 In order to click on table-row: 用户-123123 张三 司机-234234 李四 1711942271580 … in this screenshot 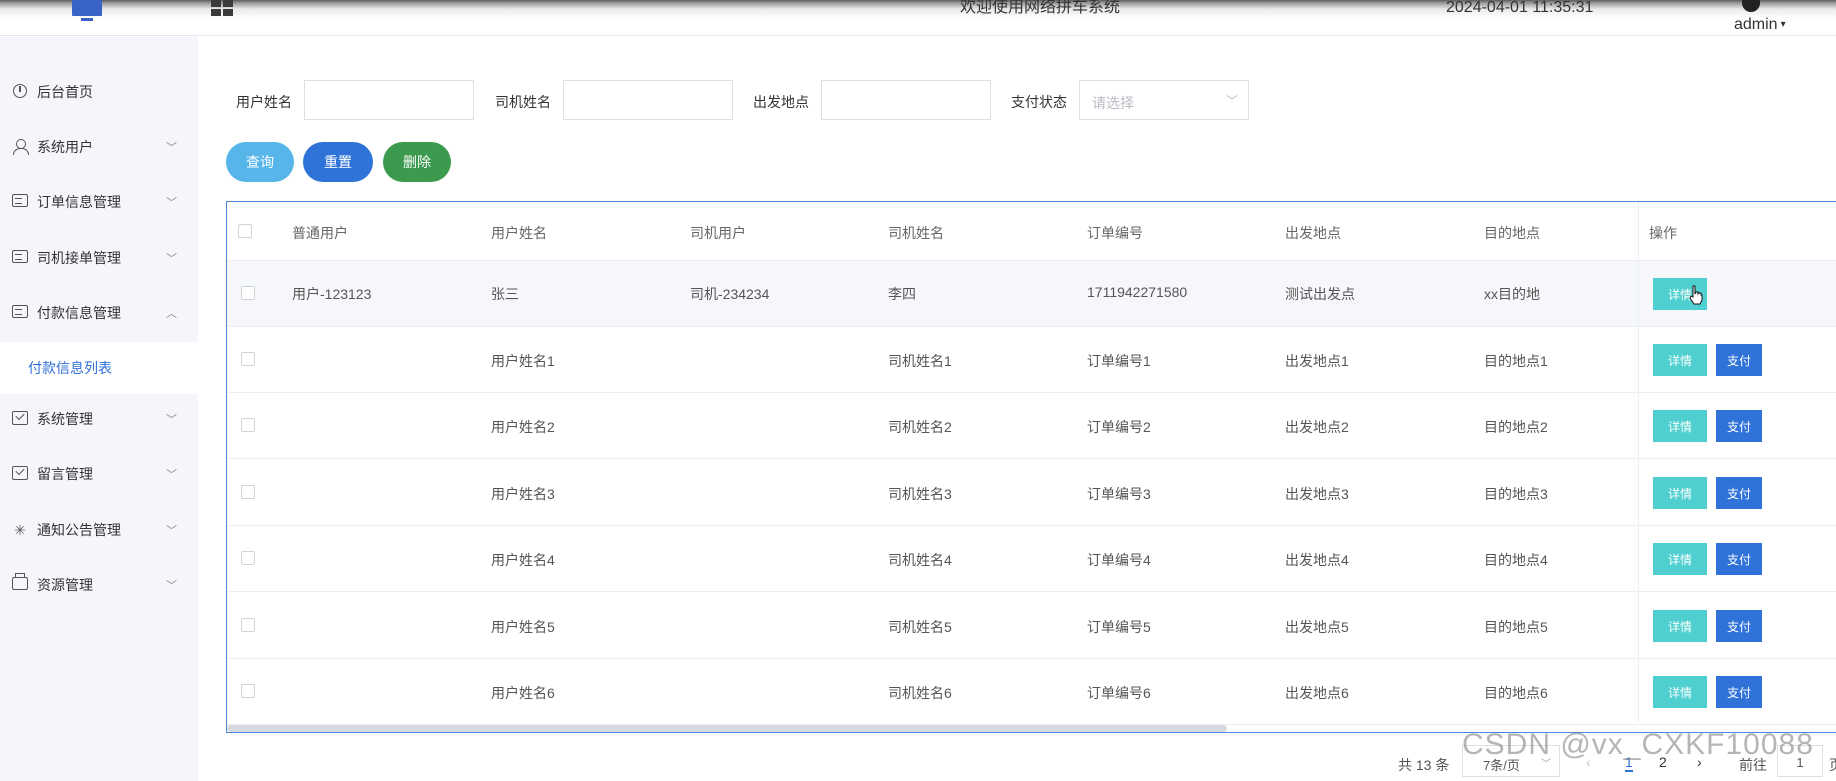, I will do `click(1031, 294)`.